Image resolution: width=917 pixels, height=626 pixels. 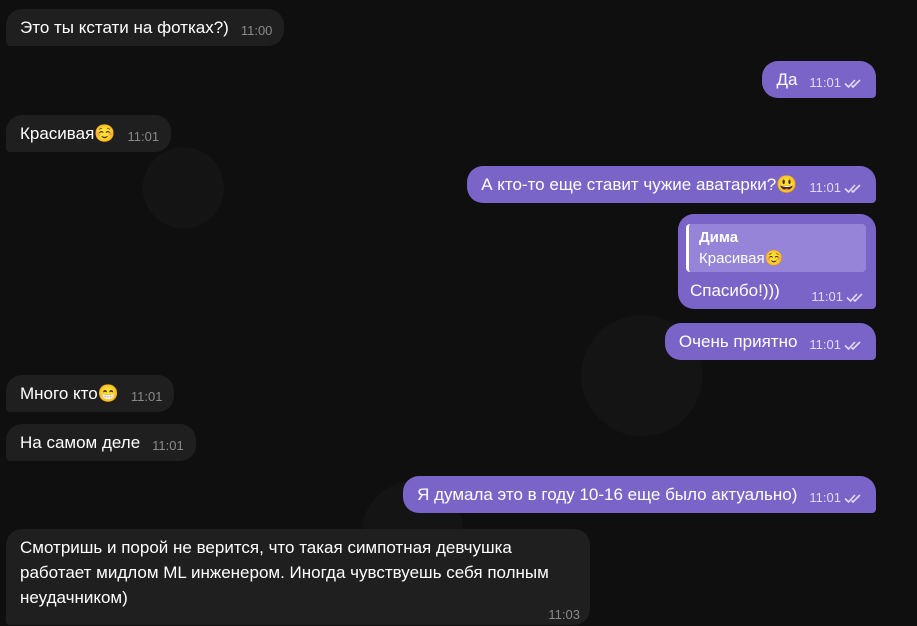 What do you see at coordinates (776, 248) in the screenshot?
I see `reply-quote: Дима Красивая☺️` at bounding box center [776, 248].